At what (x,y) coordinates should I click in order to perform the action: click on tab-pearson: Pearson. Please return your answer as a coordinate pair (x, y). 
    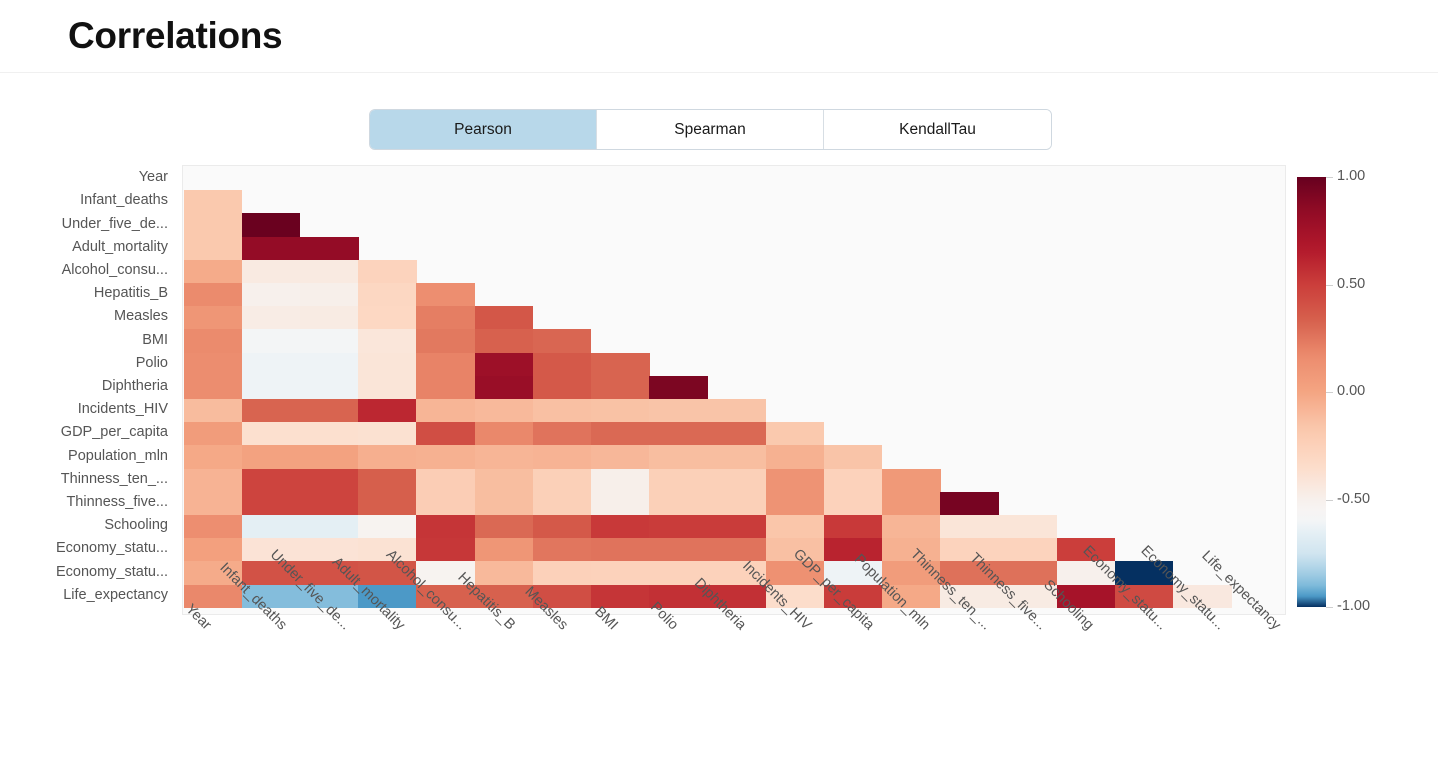
    Looking at the image, I should click on (483, 129).